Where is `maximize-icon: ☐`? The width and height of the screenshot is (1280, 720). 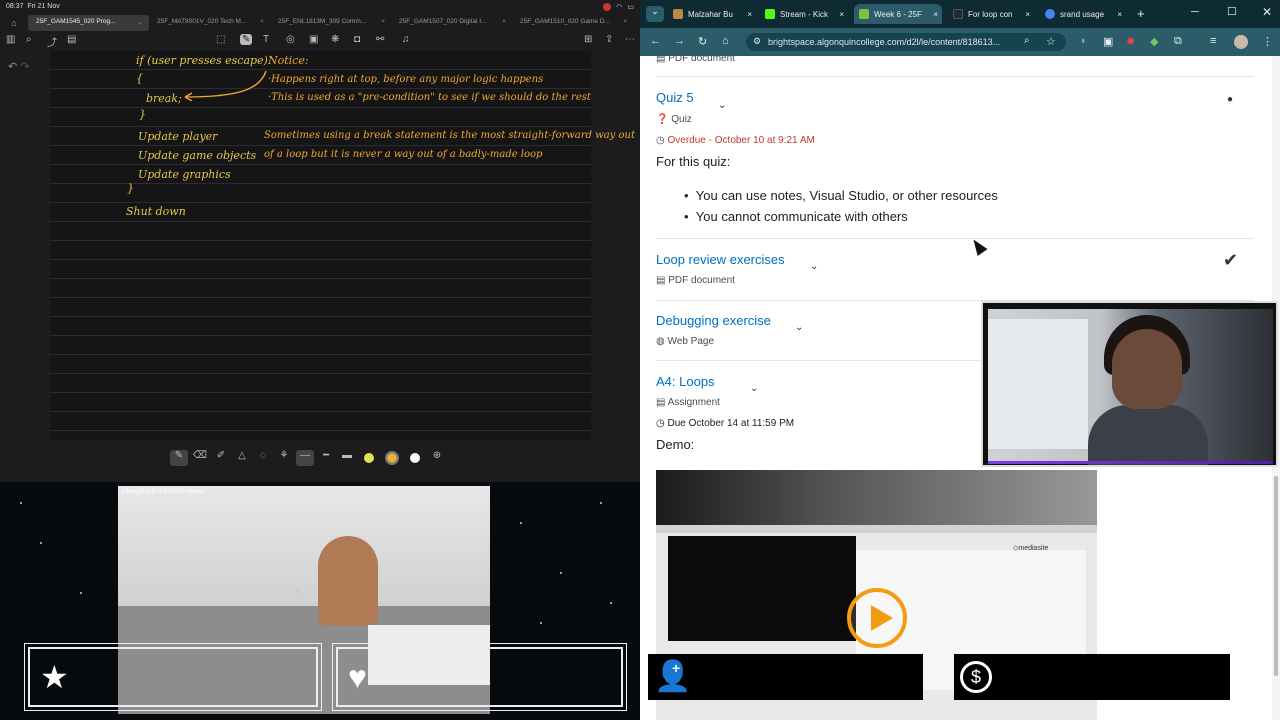
maximize-icon: ☐ is located at coordinates (1232, 11).